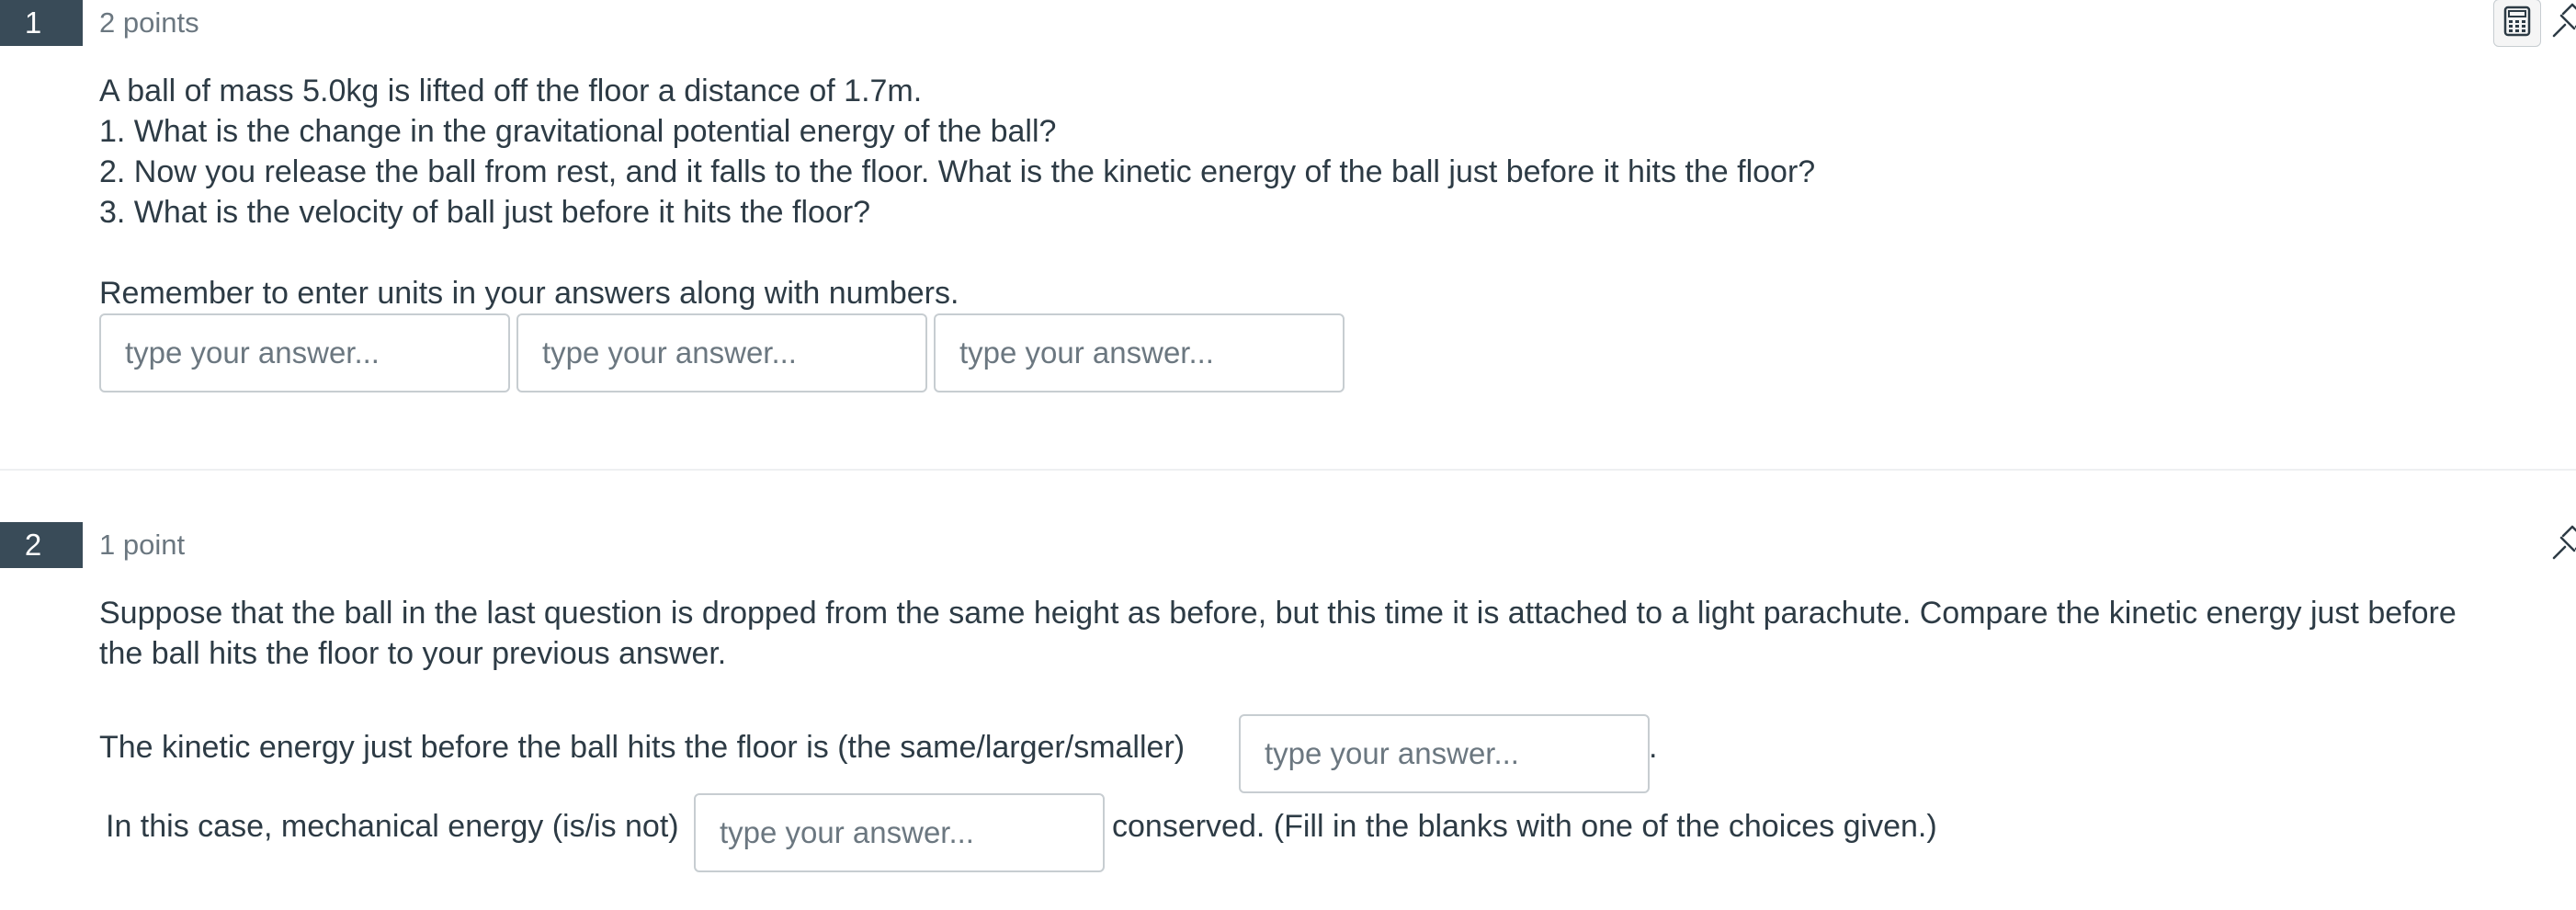  I want to click on question-points: 1 point, so click(142, 545).